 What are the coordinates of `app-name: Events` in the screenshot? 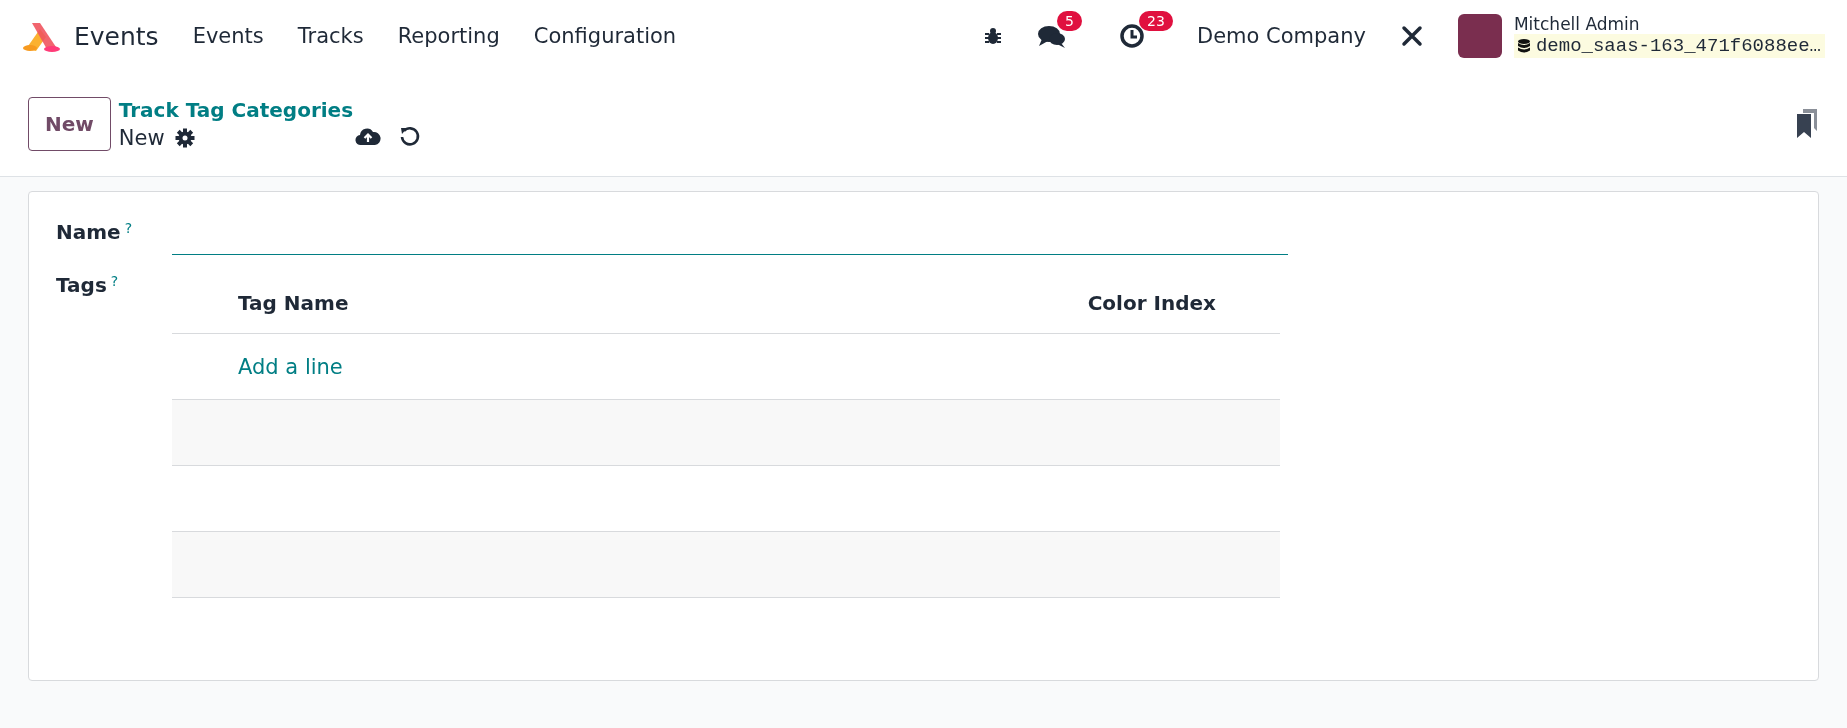 It's located at (116, 36).